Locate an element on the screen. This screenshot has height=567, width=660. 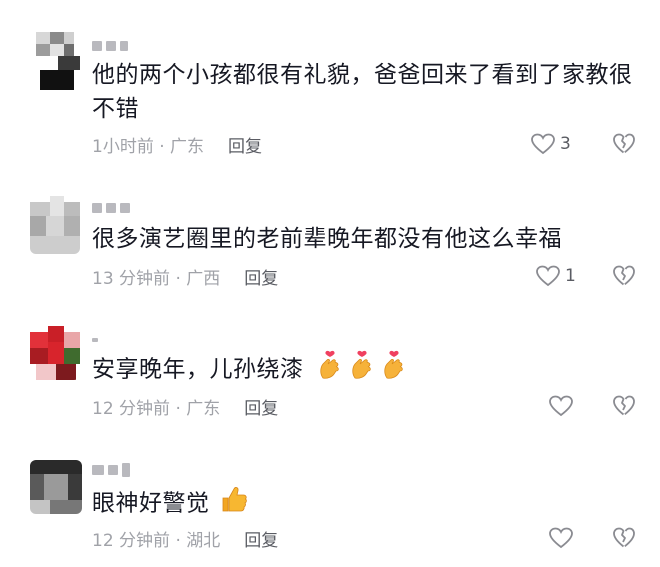
comment-meta: 12 分钟前 · 湖北 回复 is located at coordinates (185, 538).